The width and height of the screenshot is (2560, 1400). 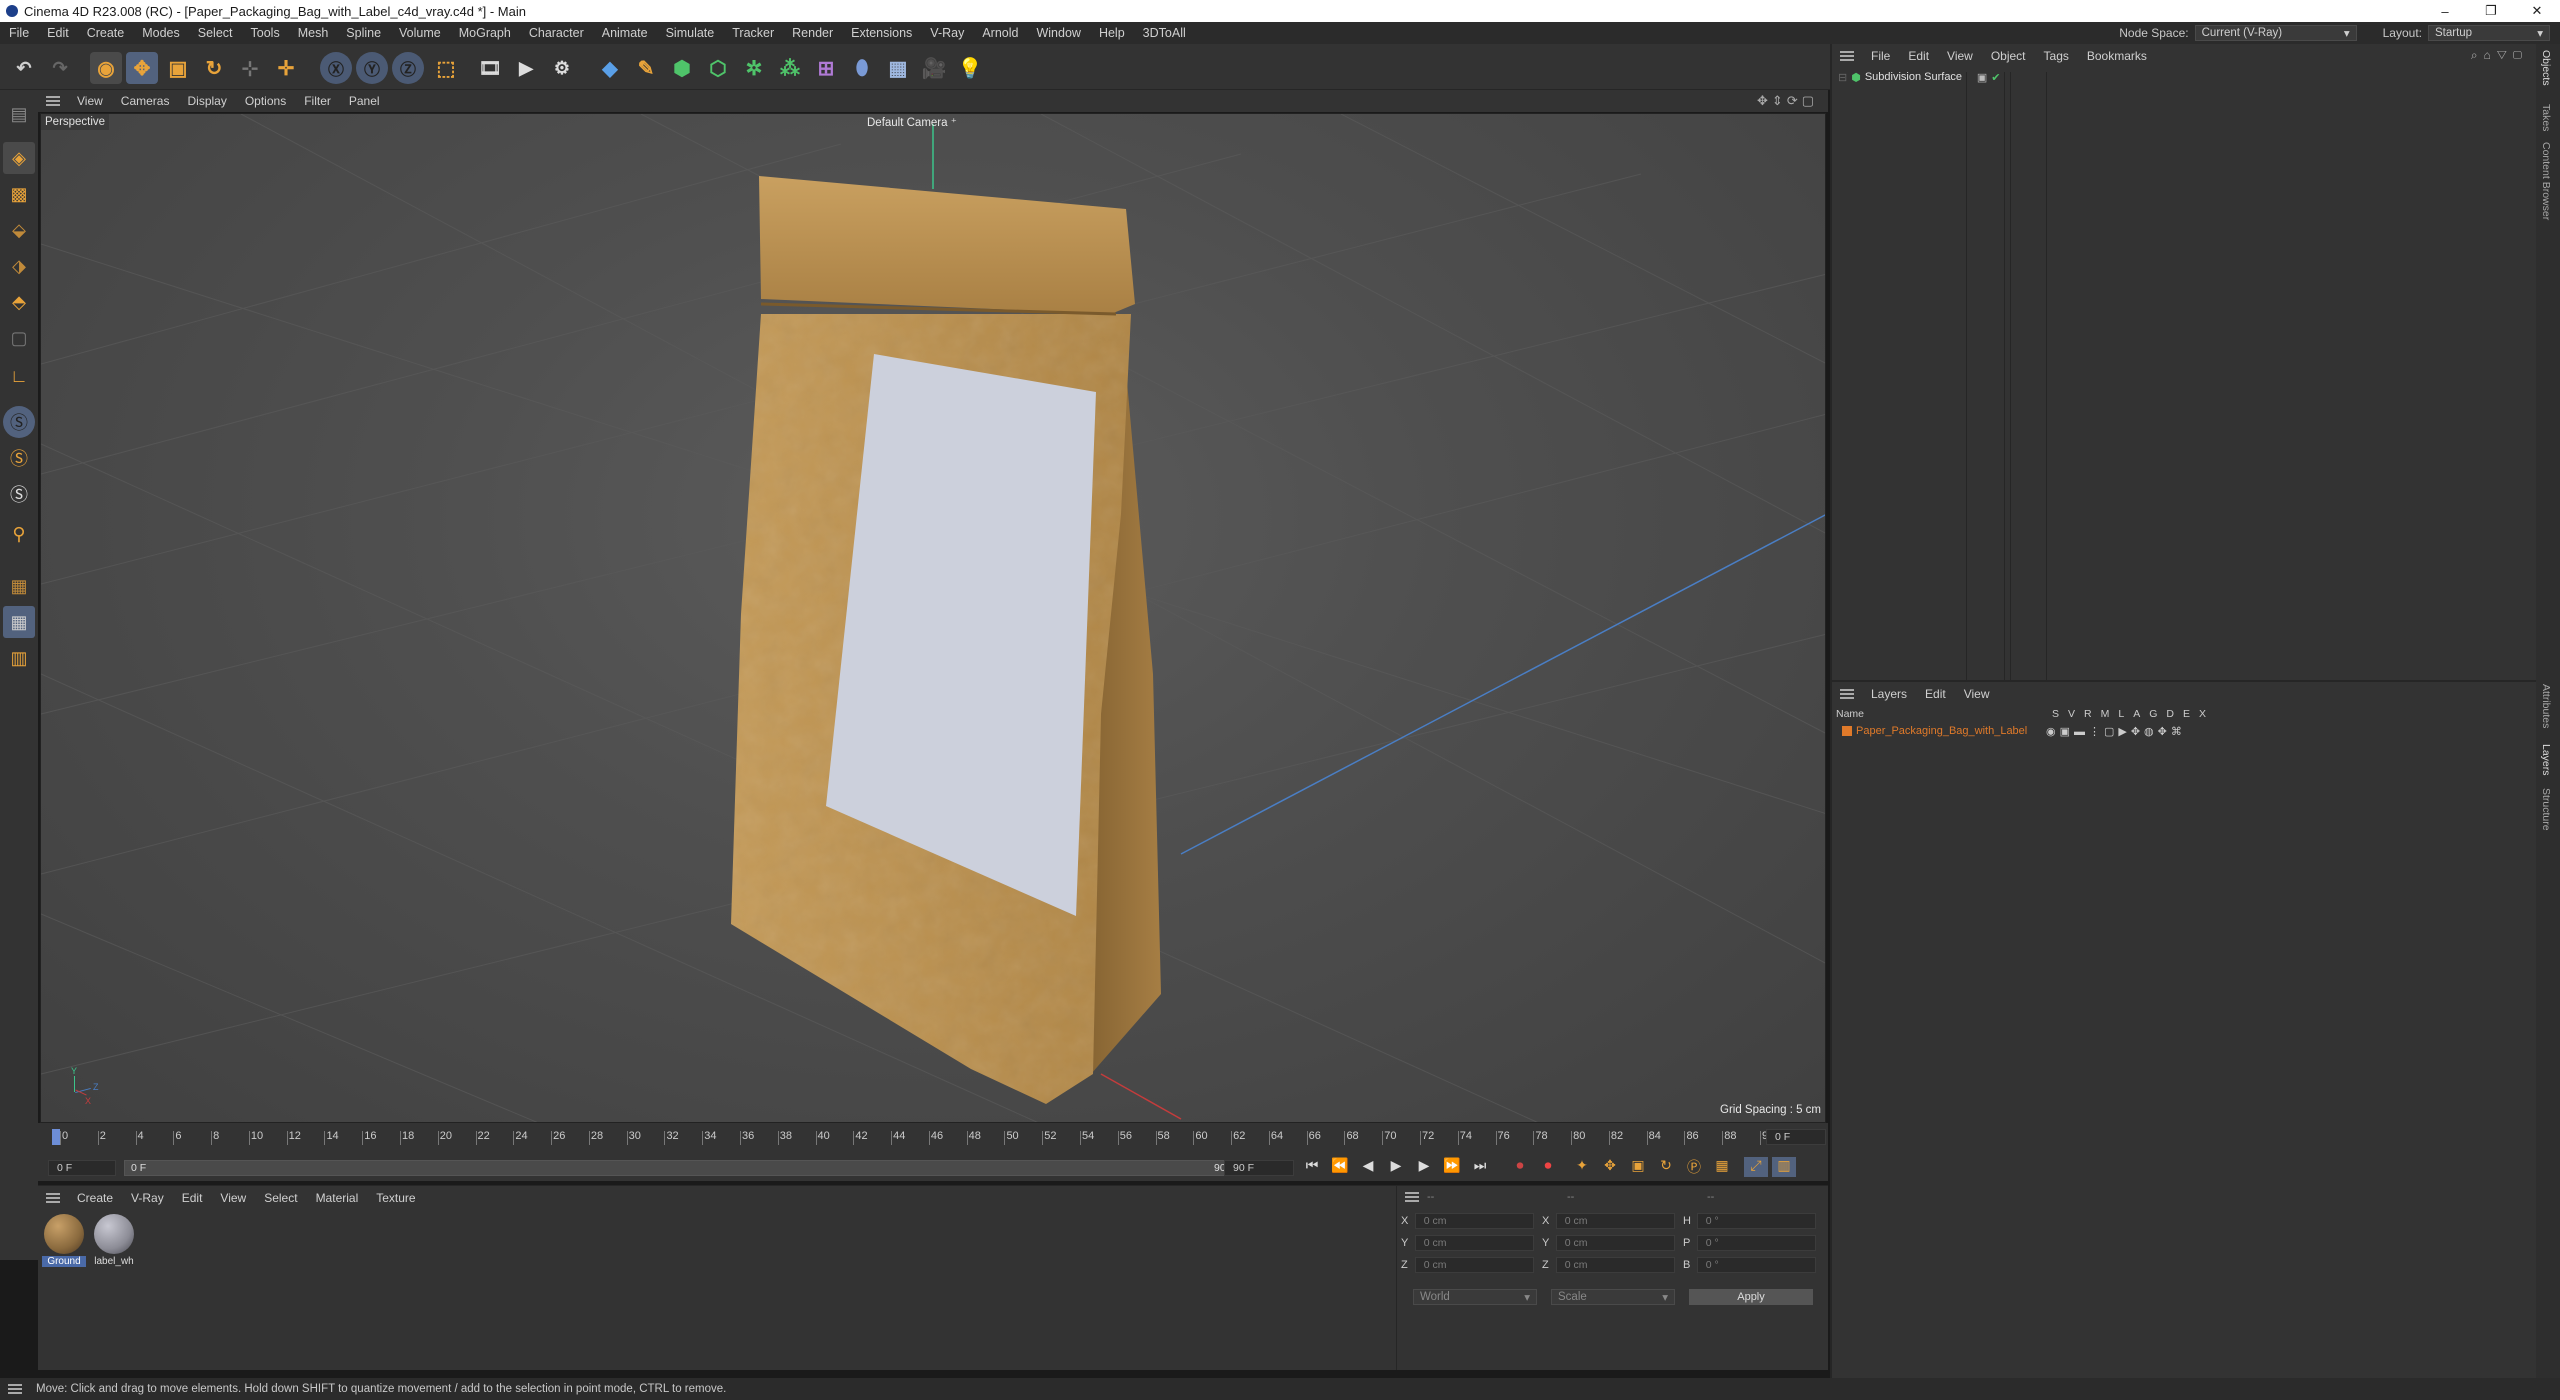 I want to click on current-frame-field: 0 F, so click(x=1796, y=1137).